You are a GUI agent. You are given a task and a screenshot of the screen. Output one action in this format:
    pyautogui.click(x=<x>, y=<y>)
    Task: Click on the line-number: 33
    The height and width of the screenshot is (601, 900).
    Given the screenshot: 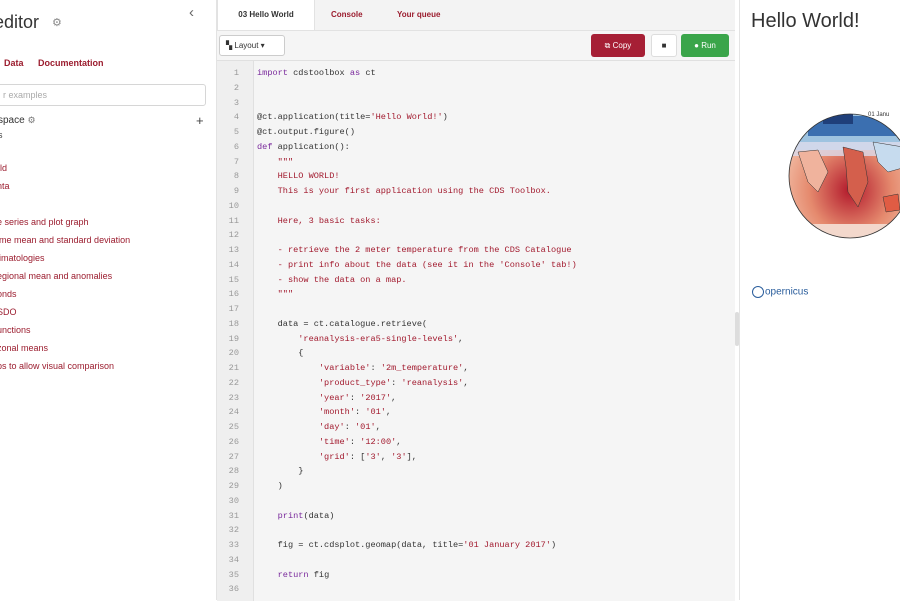 What is the action you would take?
    pyautogui.click(x=233, y=545)
    